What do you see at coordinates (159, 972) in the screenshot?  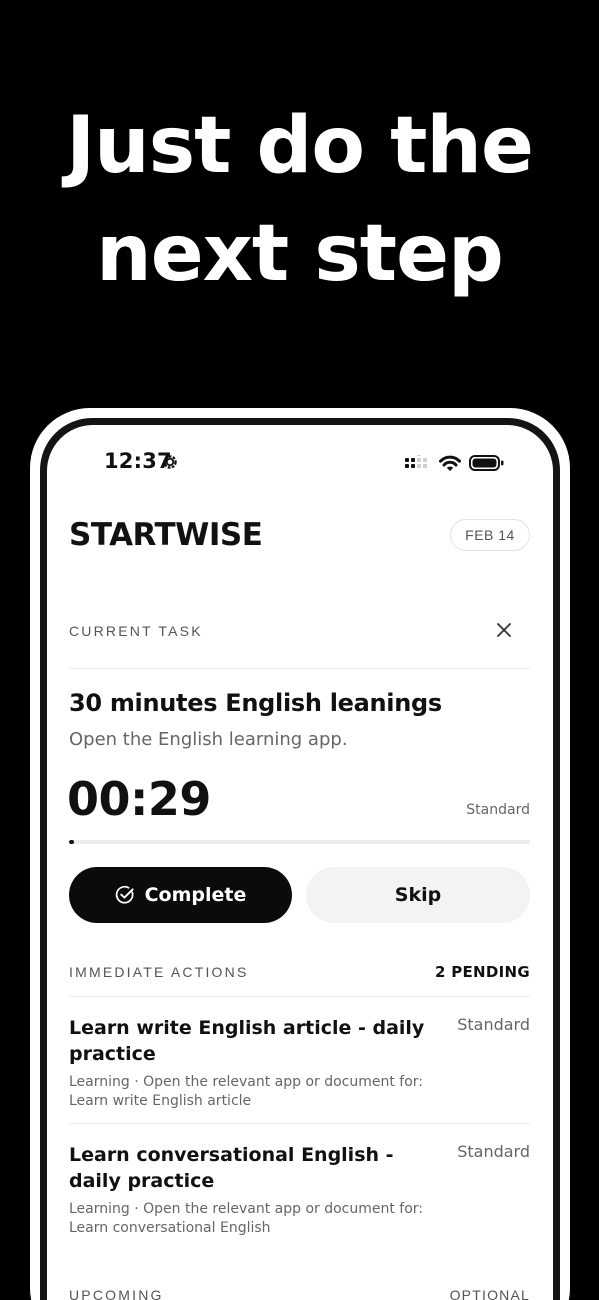 I see `immediate-actions-label: IMMEDIATE ACTIONS` at bounding box center [159, 972].